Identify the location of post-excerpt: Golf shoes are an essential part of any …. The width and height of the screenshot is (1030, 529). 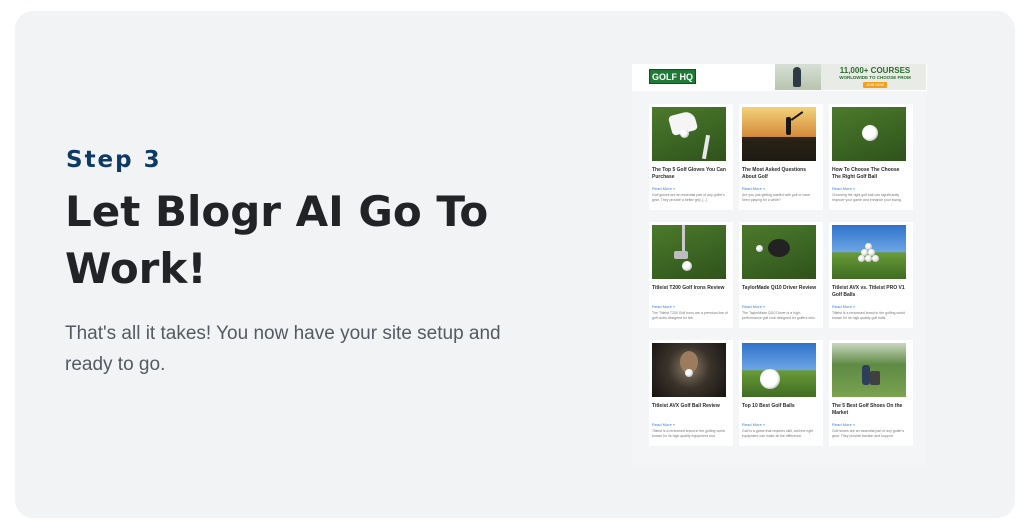
(868, 433).